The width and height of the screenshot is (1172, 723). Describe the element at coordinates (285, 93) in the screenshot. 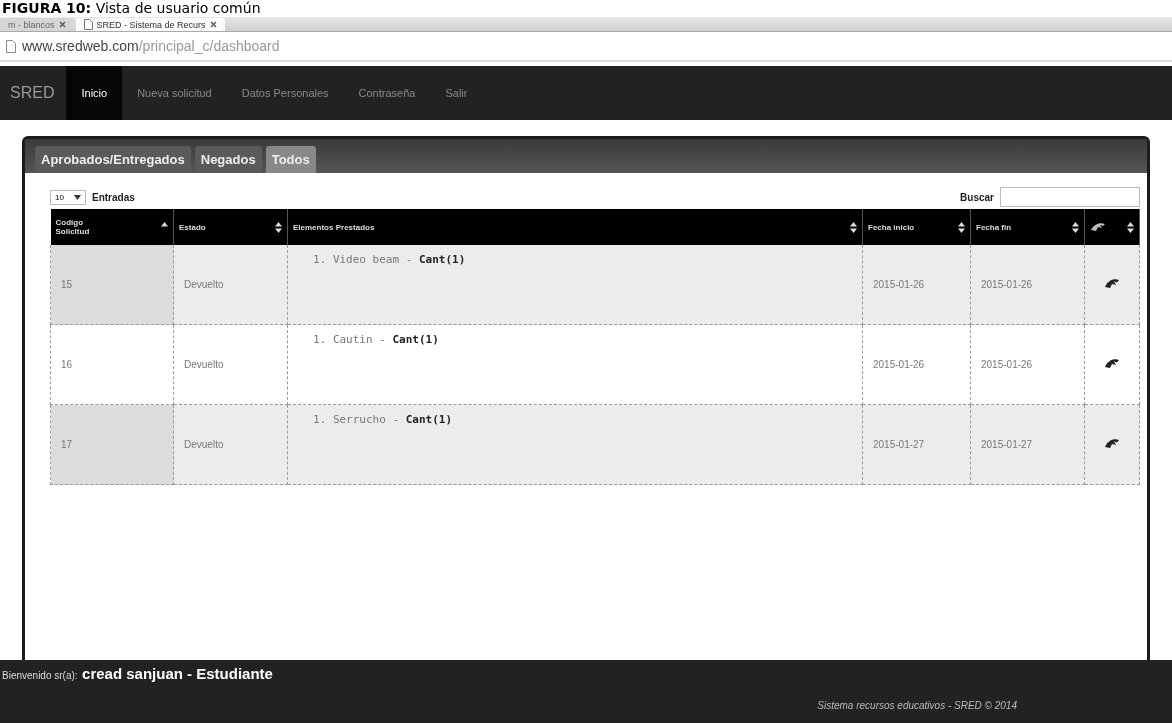

I see `nav-link: Datos Personales` at that location.